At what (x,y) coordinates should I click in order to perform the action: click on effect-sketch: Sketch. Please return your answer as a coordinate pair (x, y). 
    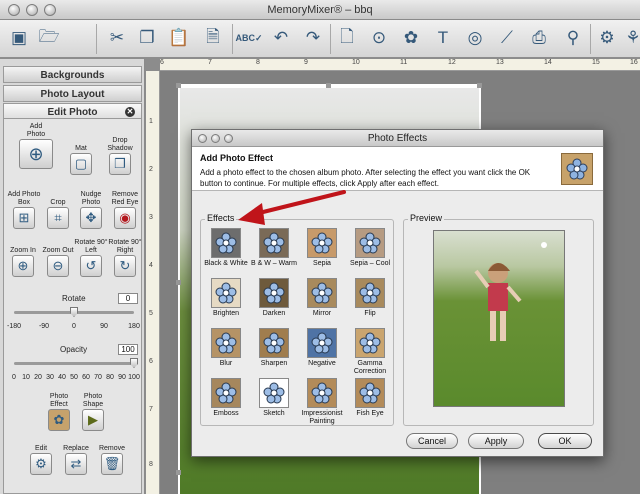
    Looking at the image, I should click on (274, 398).